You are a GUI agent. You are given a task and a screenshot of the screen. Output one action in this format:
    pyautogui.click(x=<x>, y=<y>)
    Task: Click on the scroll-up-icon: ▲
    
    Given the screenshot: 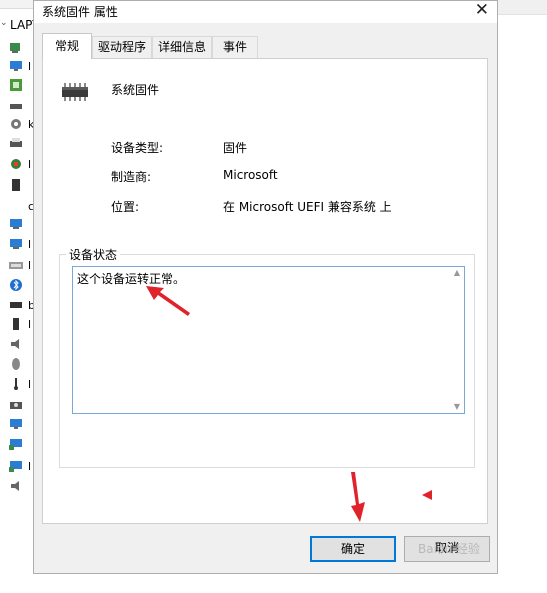 What is the action you would take?
    pyautogui.click(x=457, y=272)
    